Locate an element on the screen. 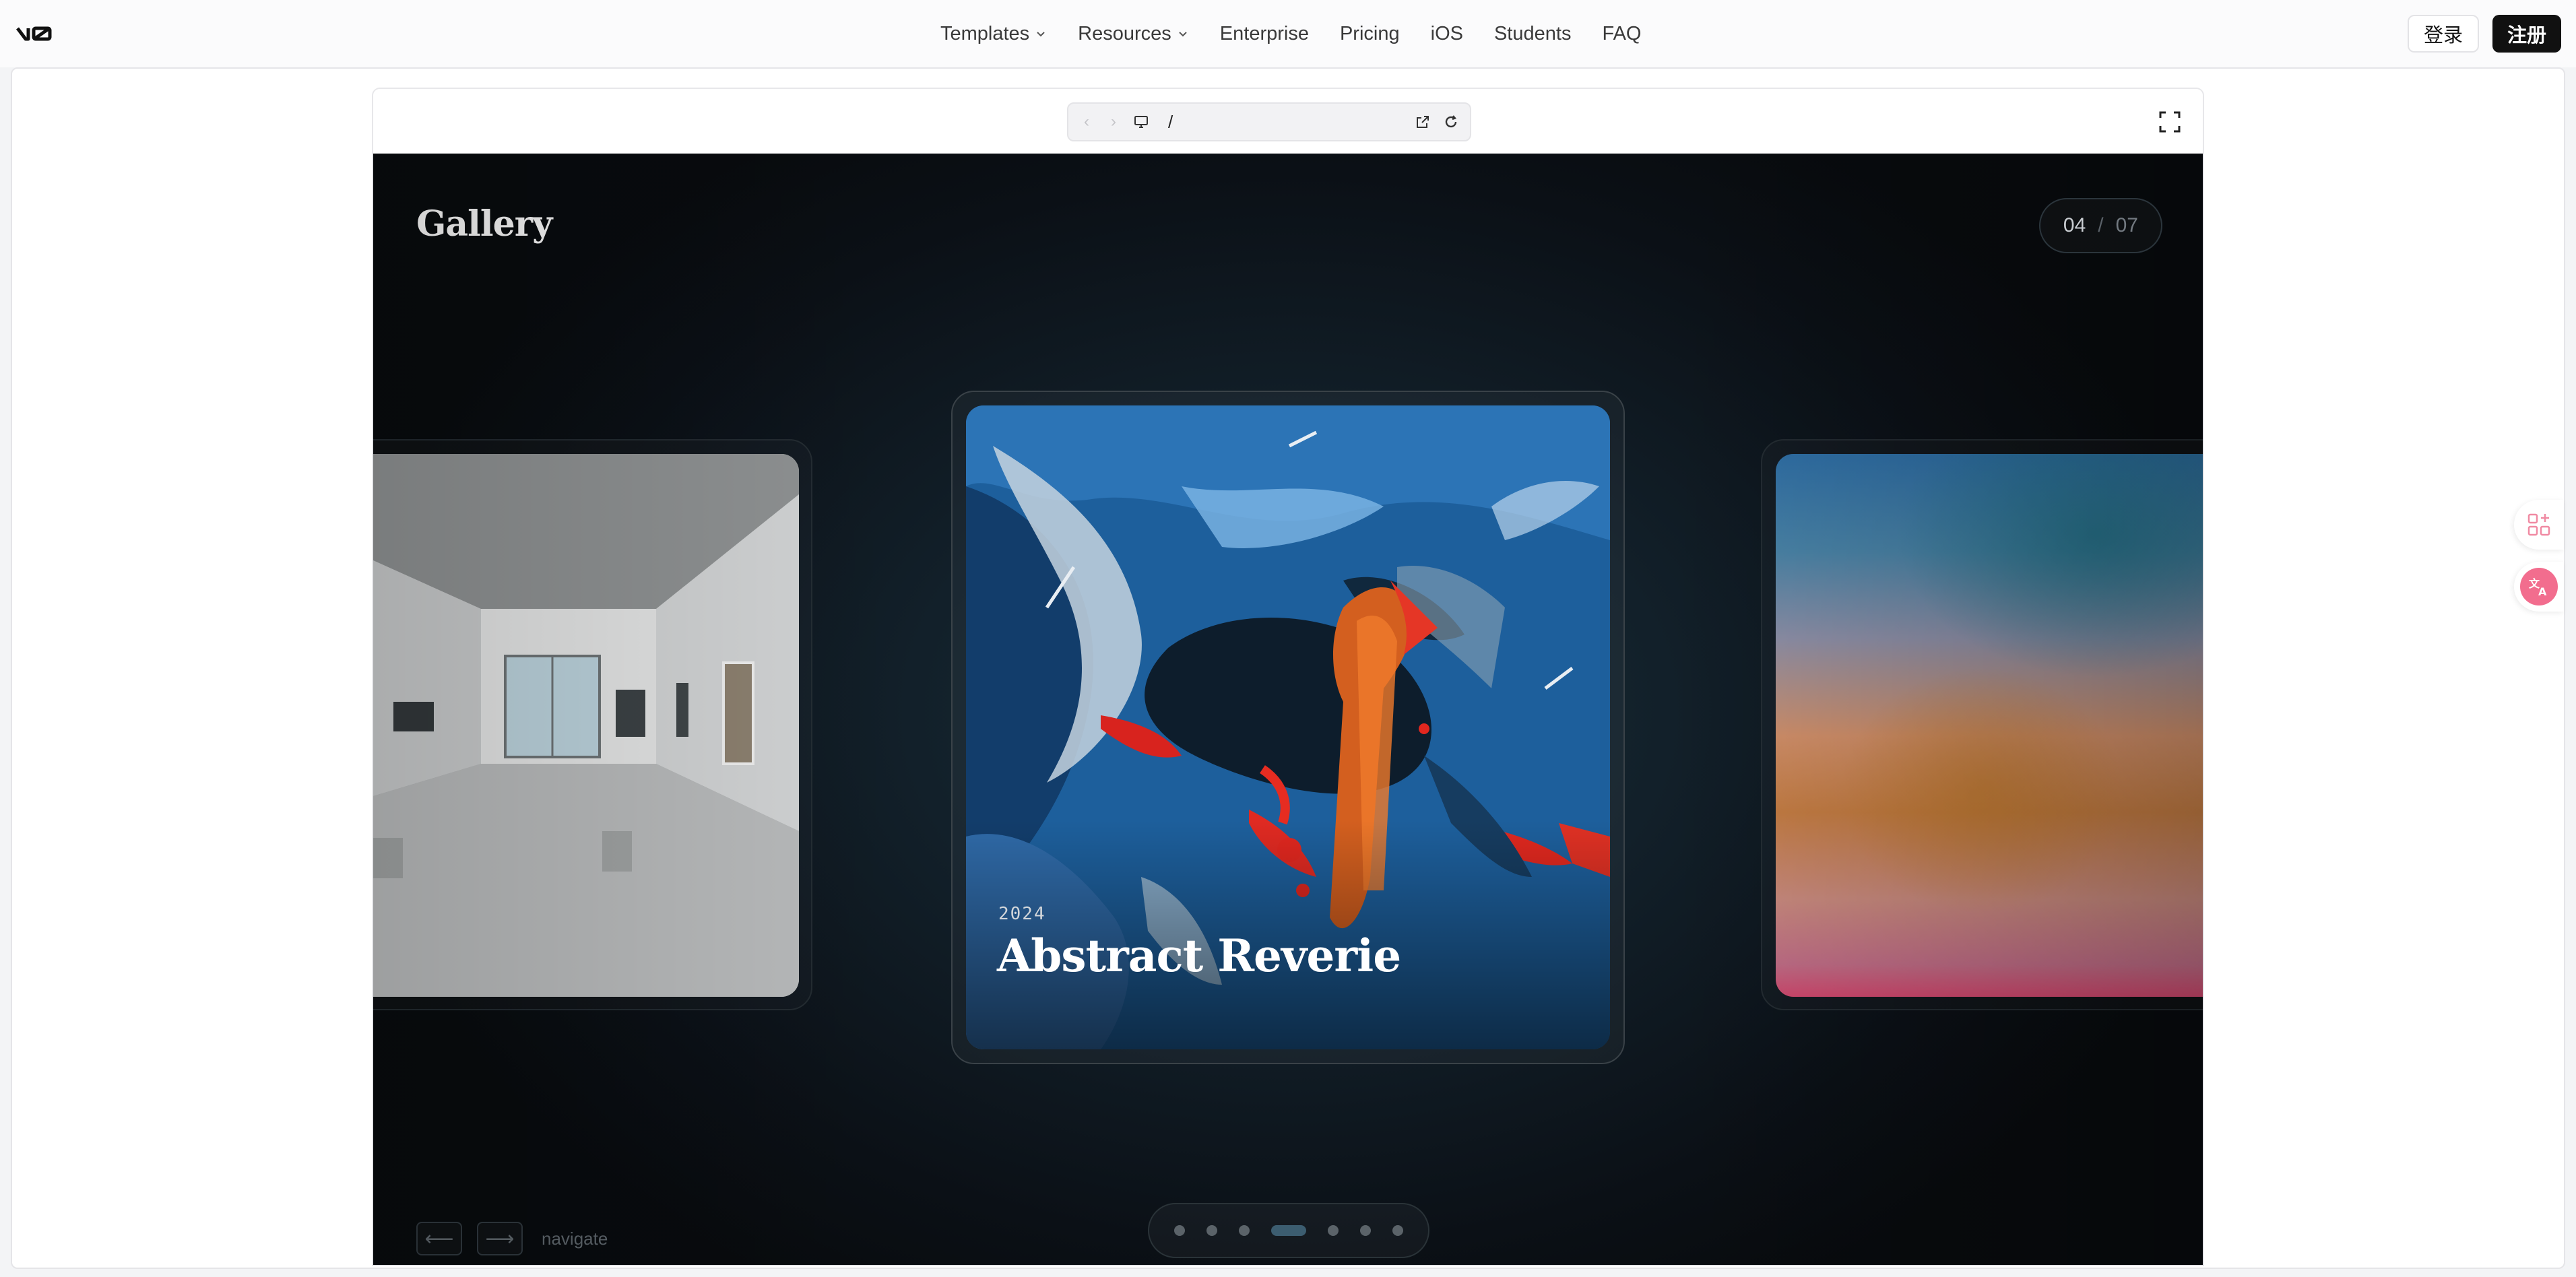 This screenshot has width=2576, height=1277. nav-pricing: Pricing is located at coordinates (1370, 34).